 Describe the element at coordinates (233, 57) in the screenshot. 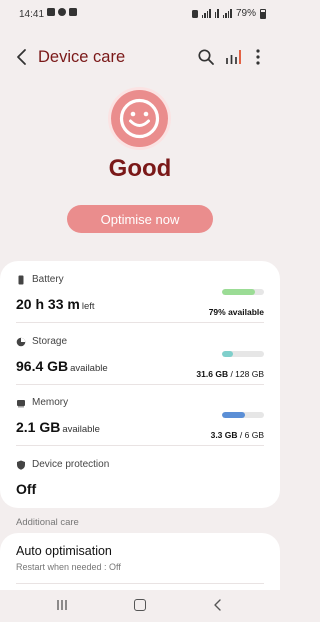

I see `stats-icon` at that location.